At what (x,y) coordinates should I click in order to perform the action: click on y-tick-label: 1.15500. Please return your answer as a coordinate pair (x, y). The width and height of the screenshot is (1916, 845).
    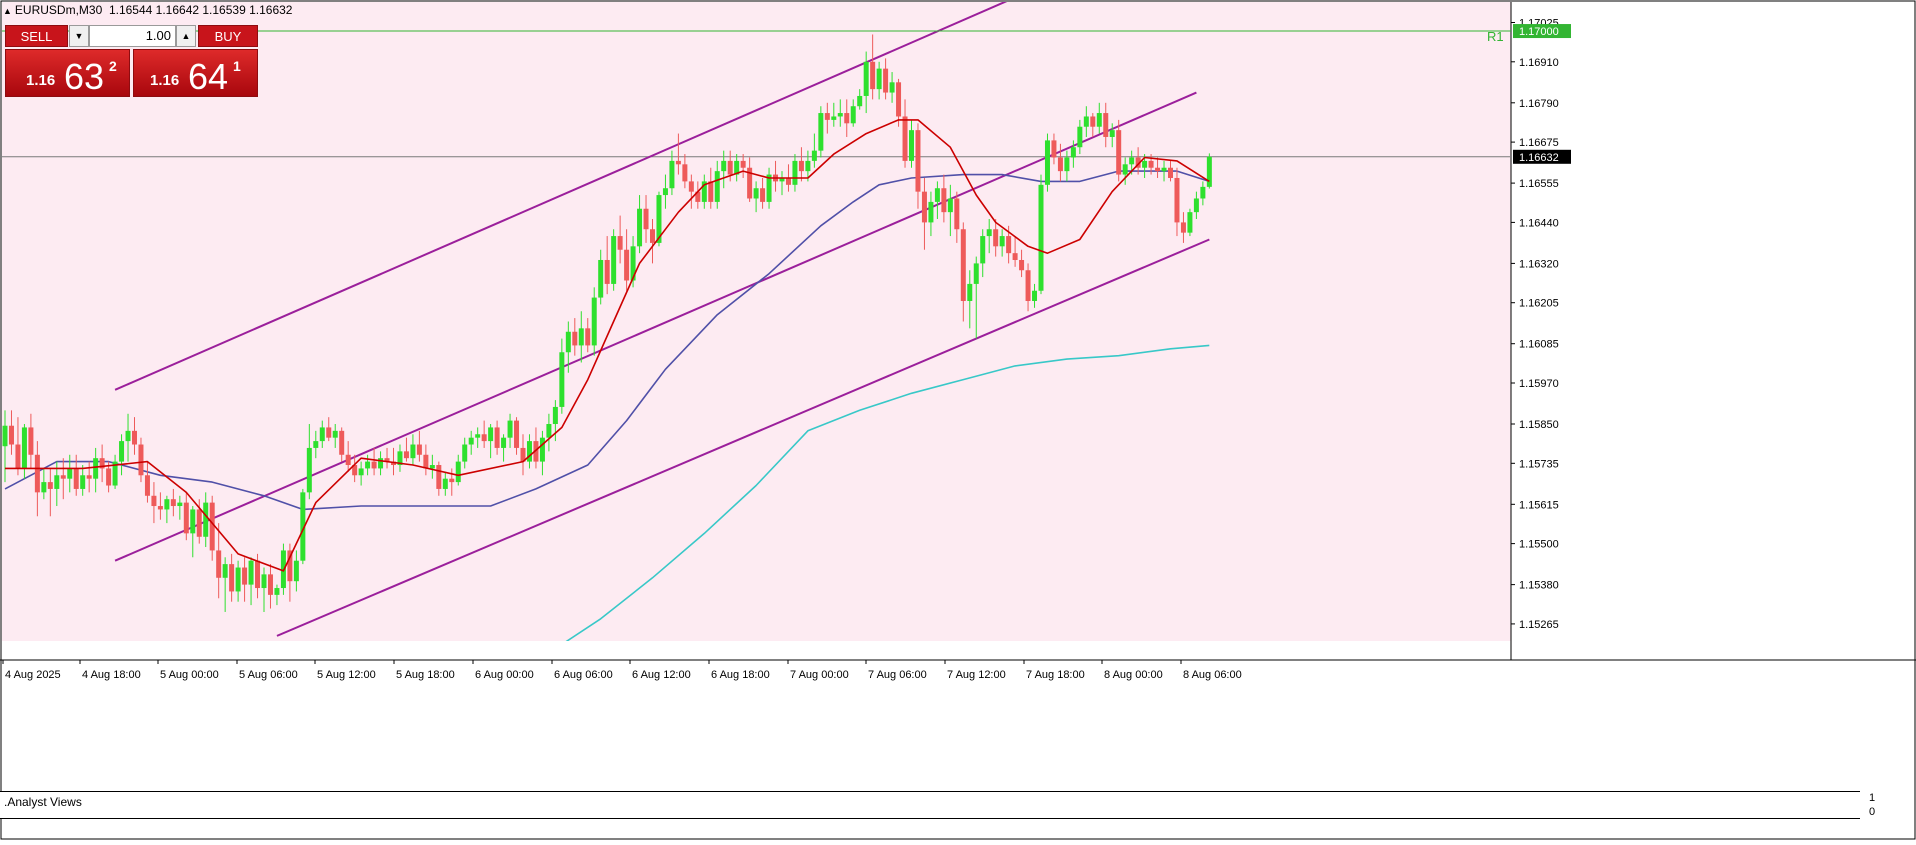
    Looking at the image, I should click on (1539, 545).